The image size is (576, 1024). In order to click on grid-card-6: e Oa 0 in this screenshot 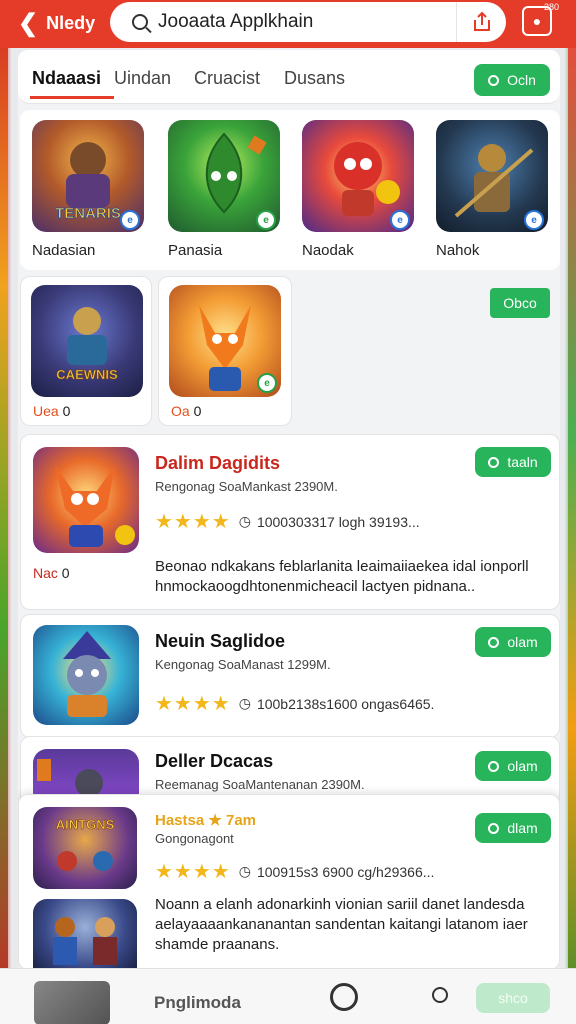, I will do `click(225, 351)`.